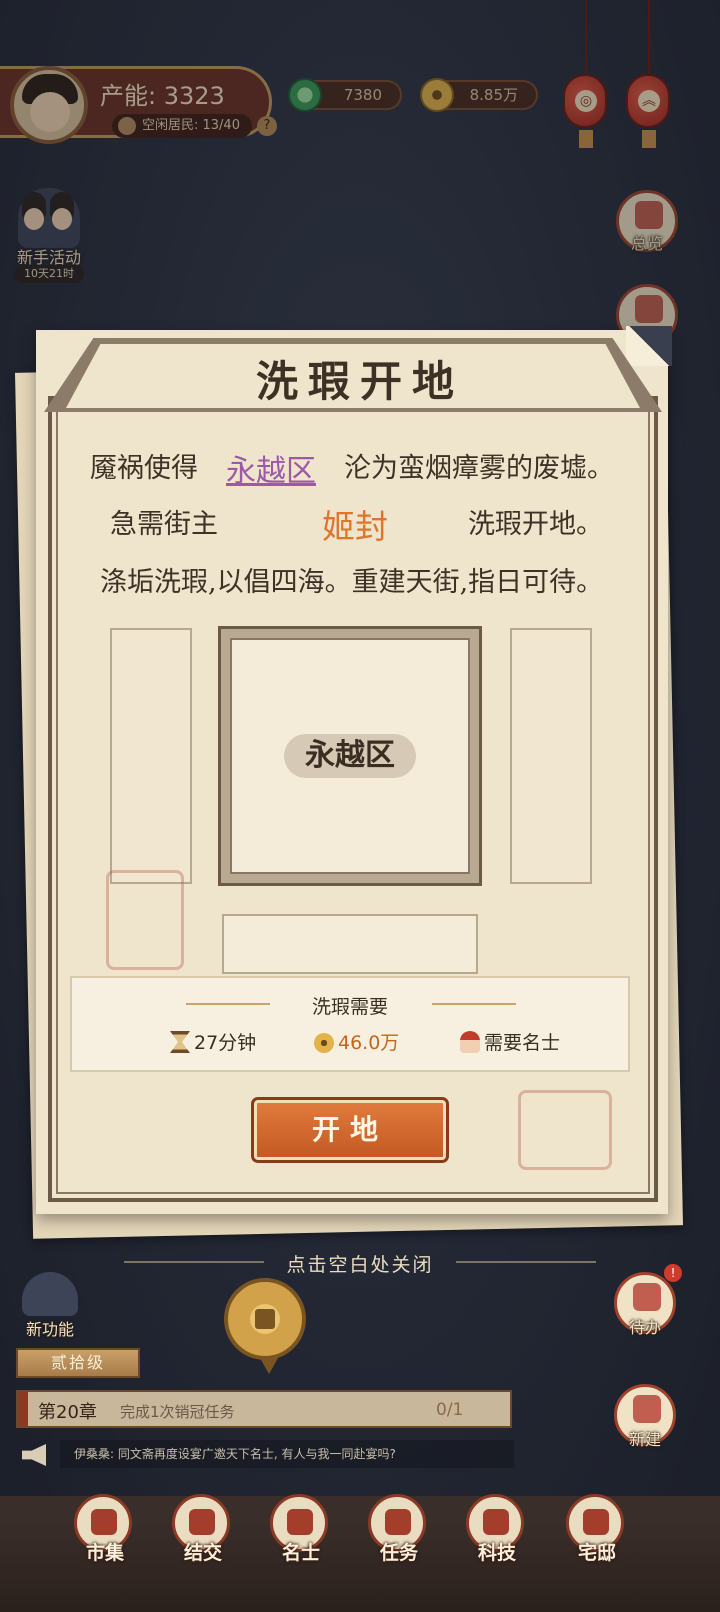 This screenshot has height=1612, width=720. Describe the element at coordinates (644, 1327) in the screenshot. I see `pending-label: 待办` at that location.